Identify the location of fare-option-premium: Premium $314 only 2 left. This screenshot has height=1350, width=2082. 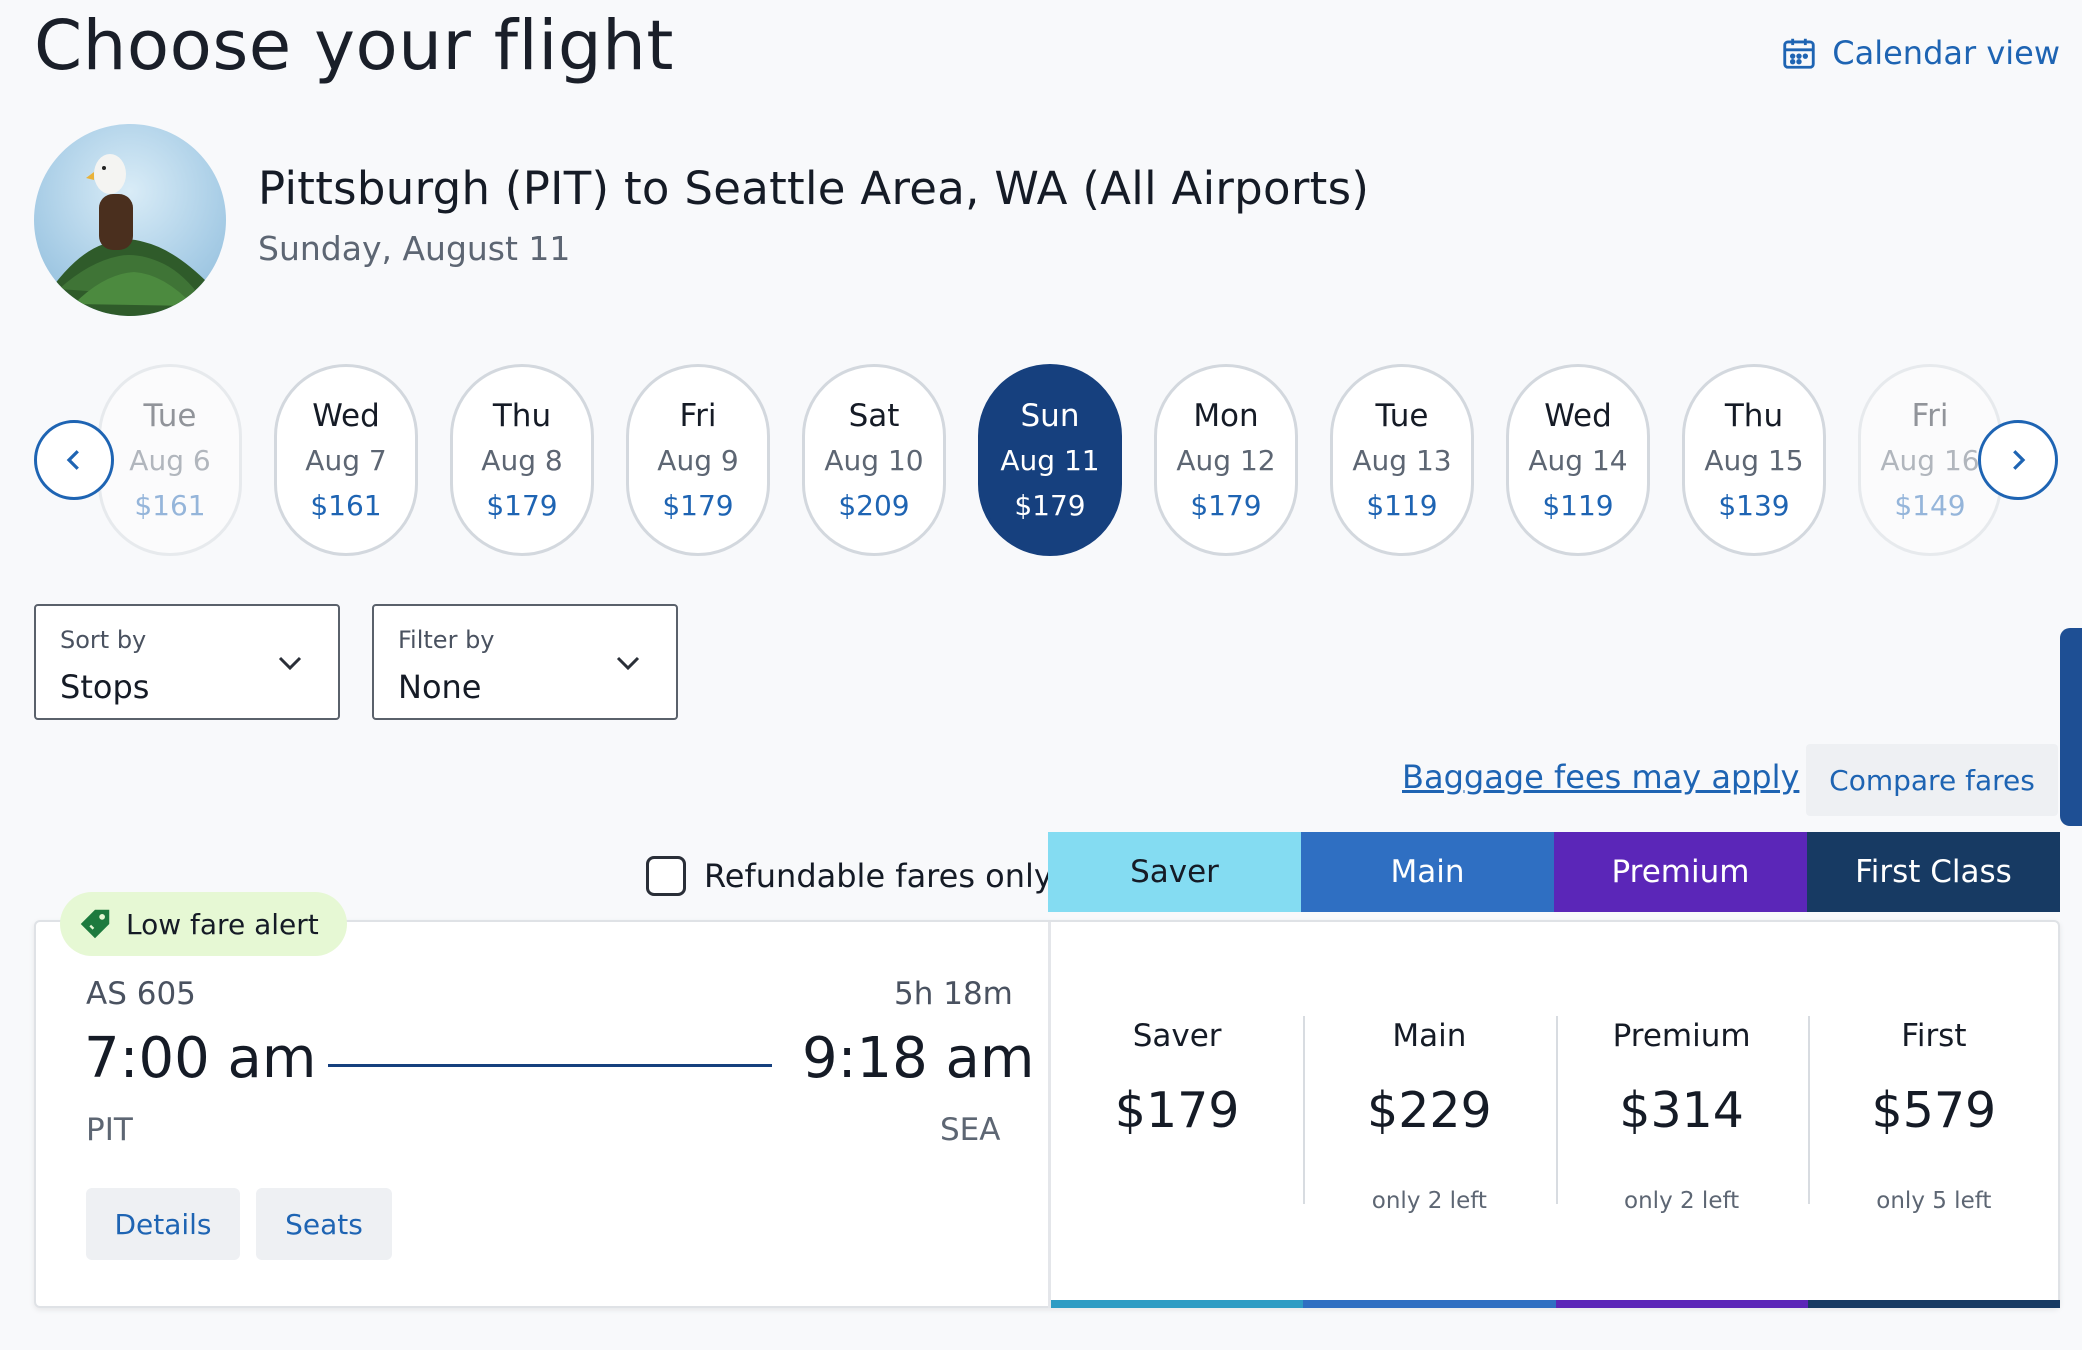
(1681, 1115).